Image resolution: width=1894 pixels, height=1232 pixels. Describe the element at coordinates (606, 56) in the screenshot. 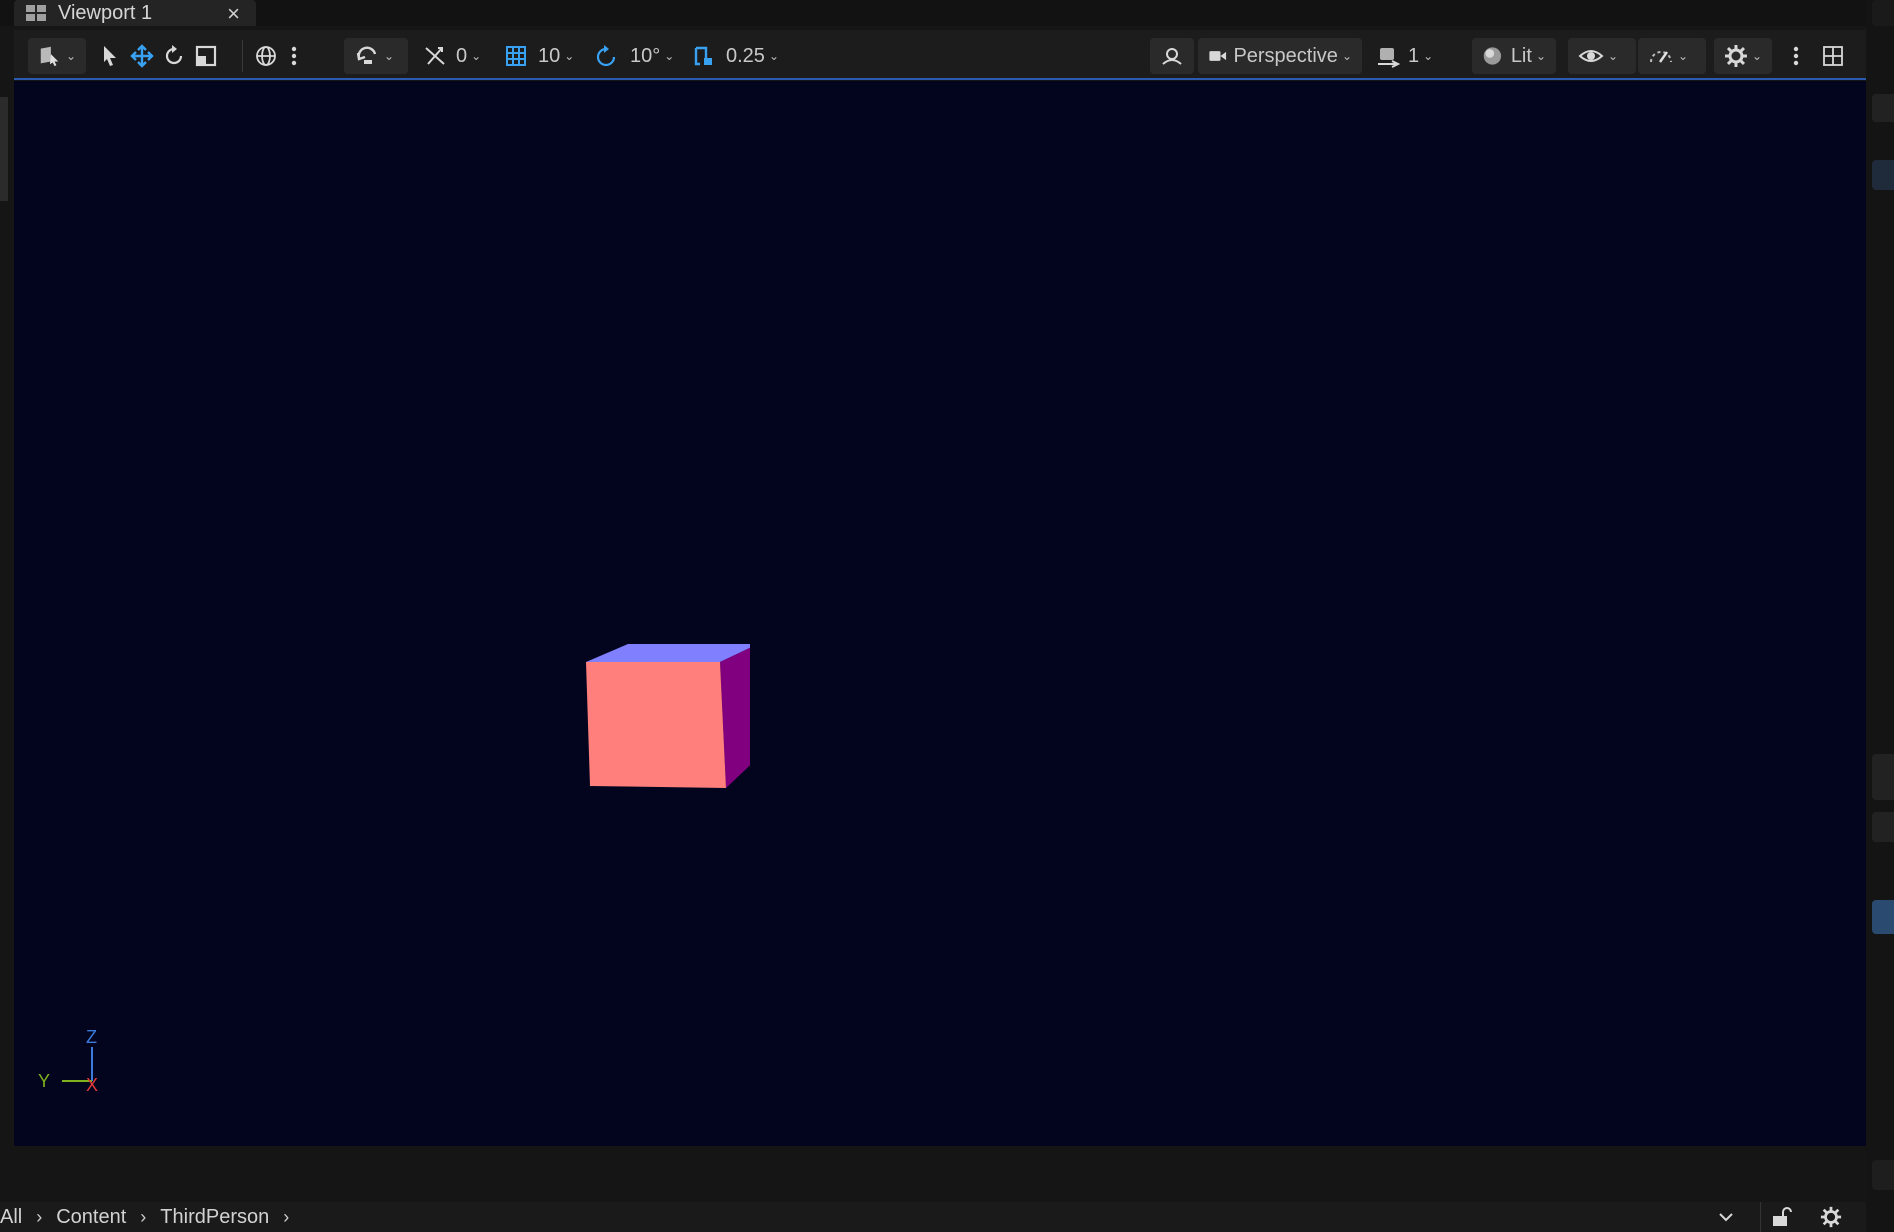

I see `rotation-snap-icon` at that location.